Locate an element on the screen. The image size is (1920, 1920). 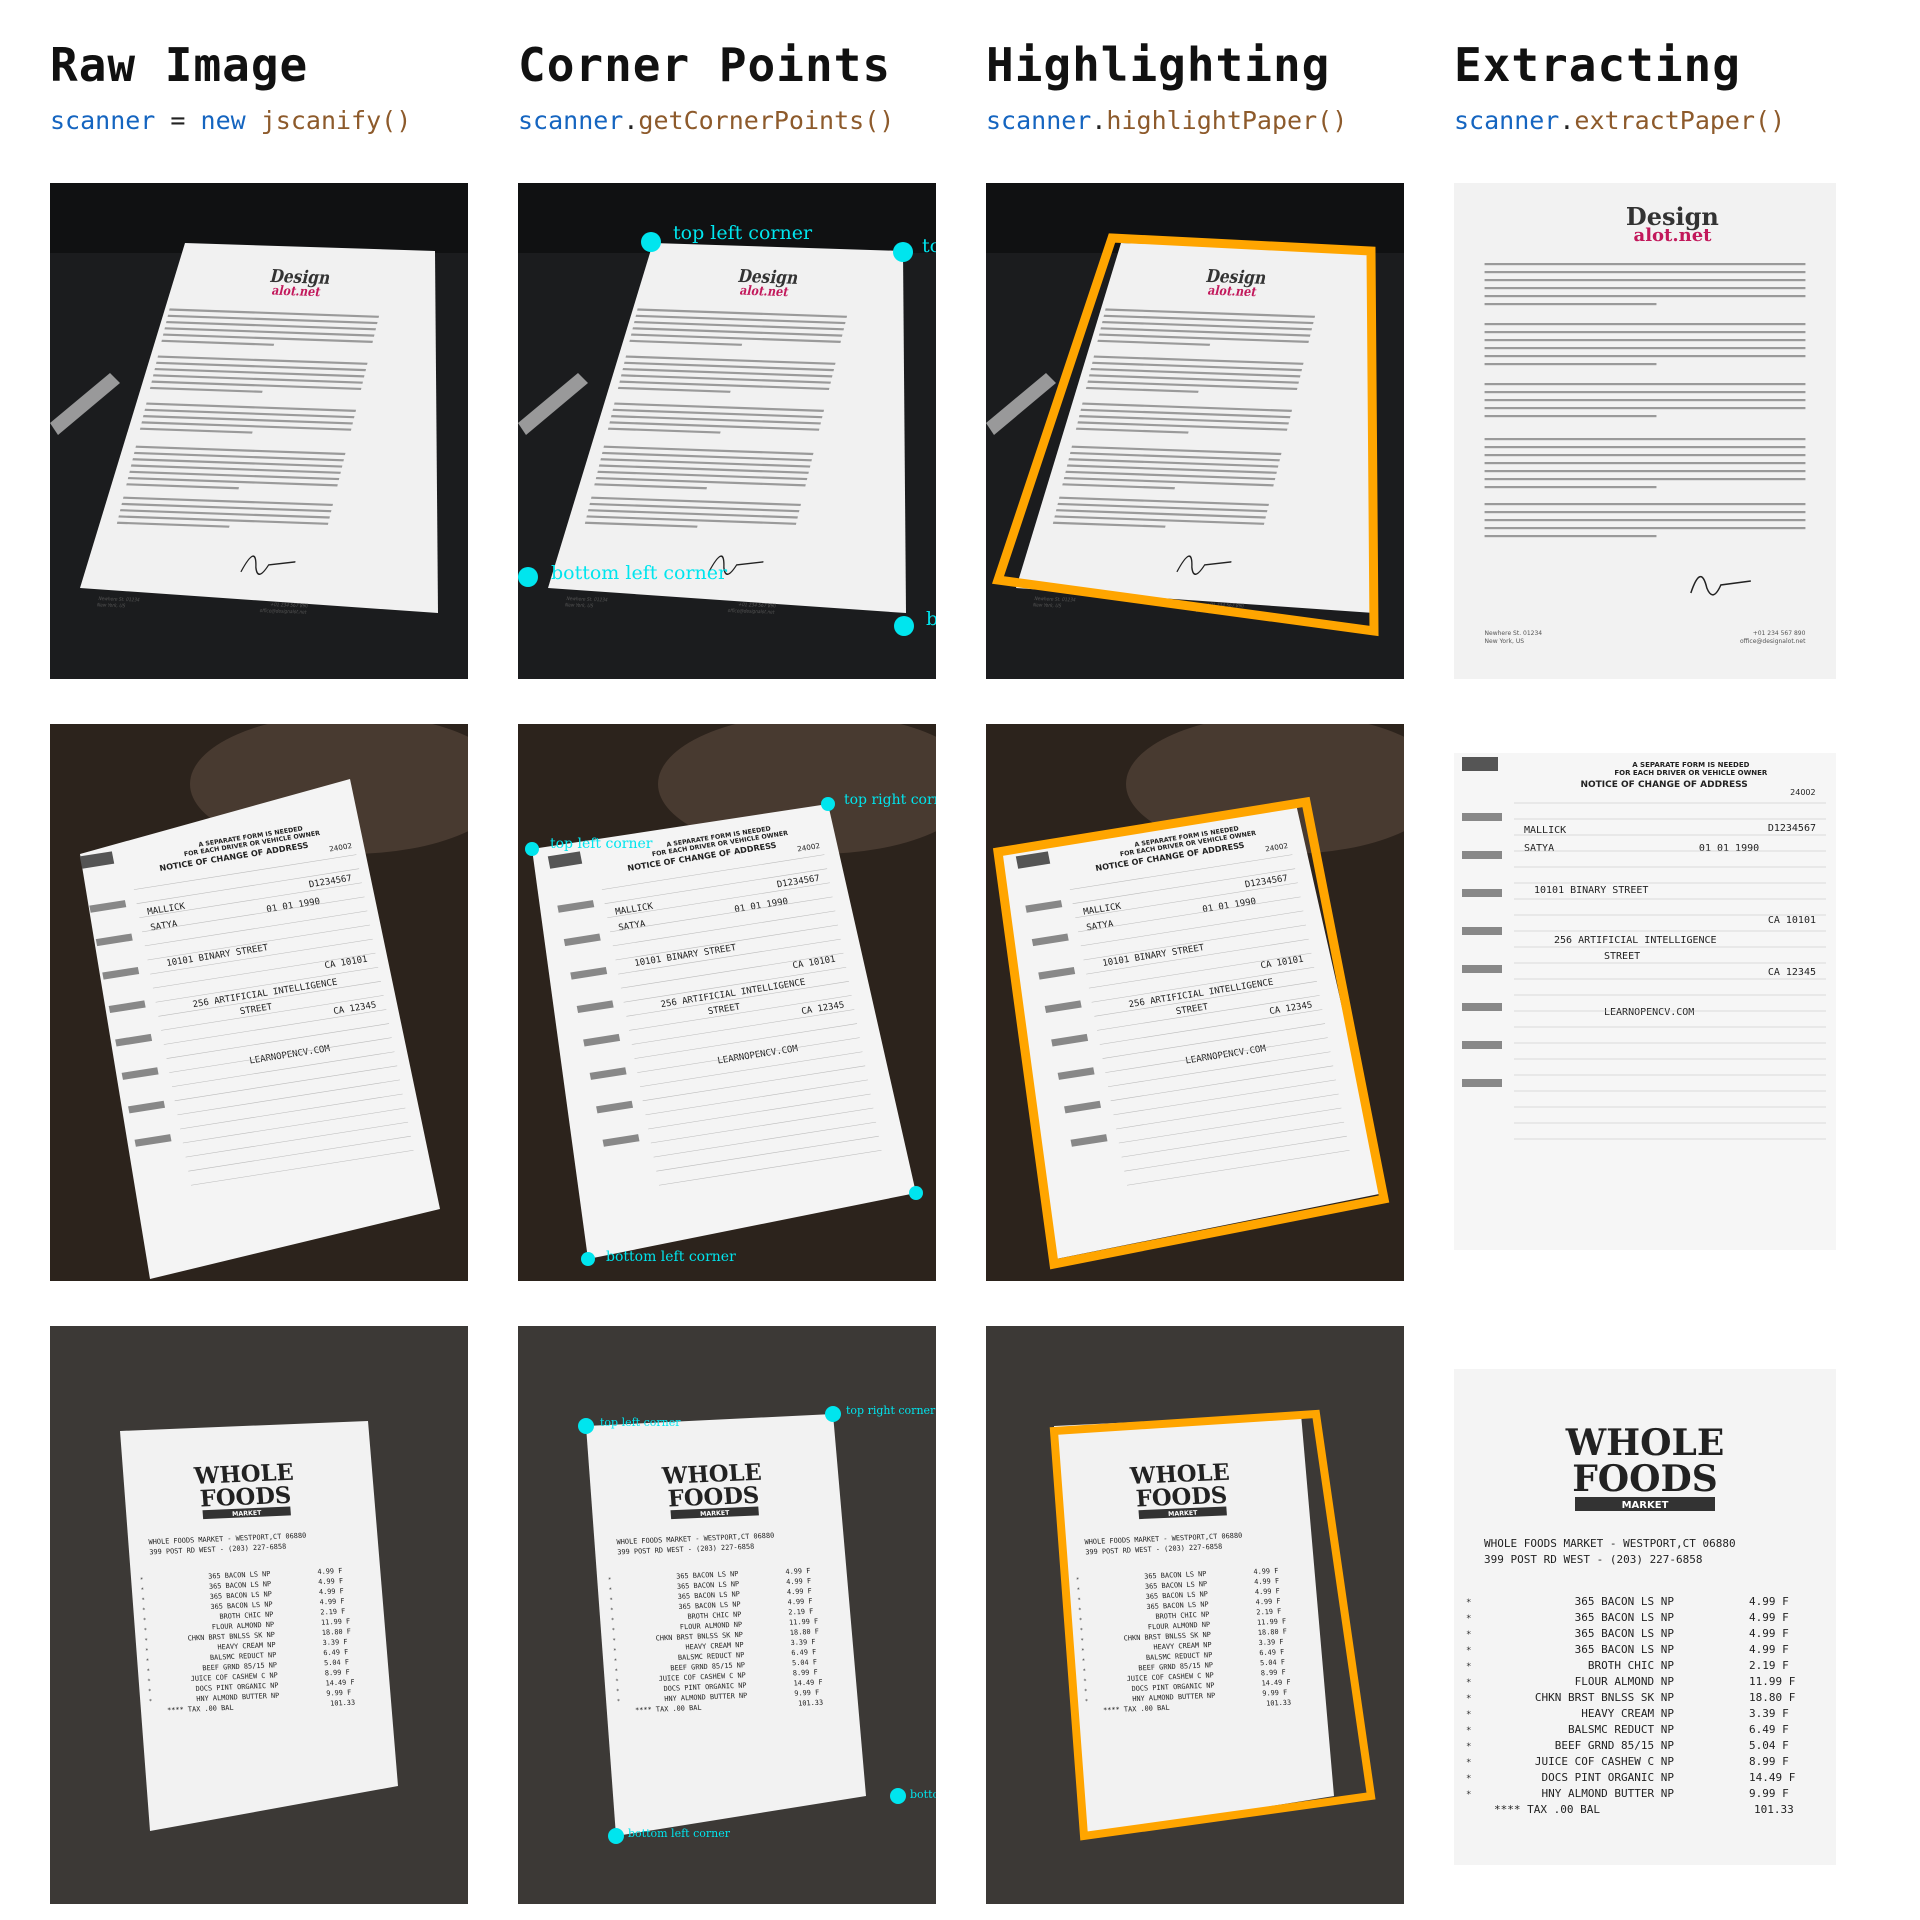
code-object: scanner is located at coordinates (1039, 120).